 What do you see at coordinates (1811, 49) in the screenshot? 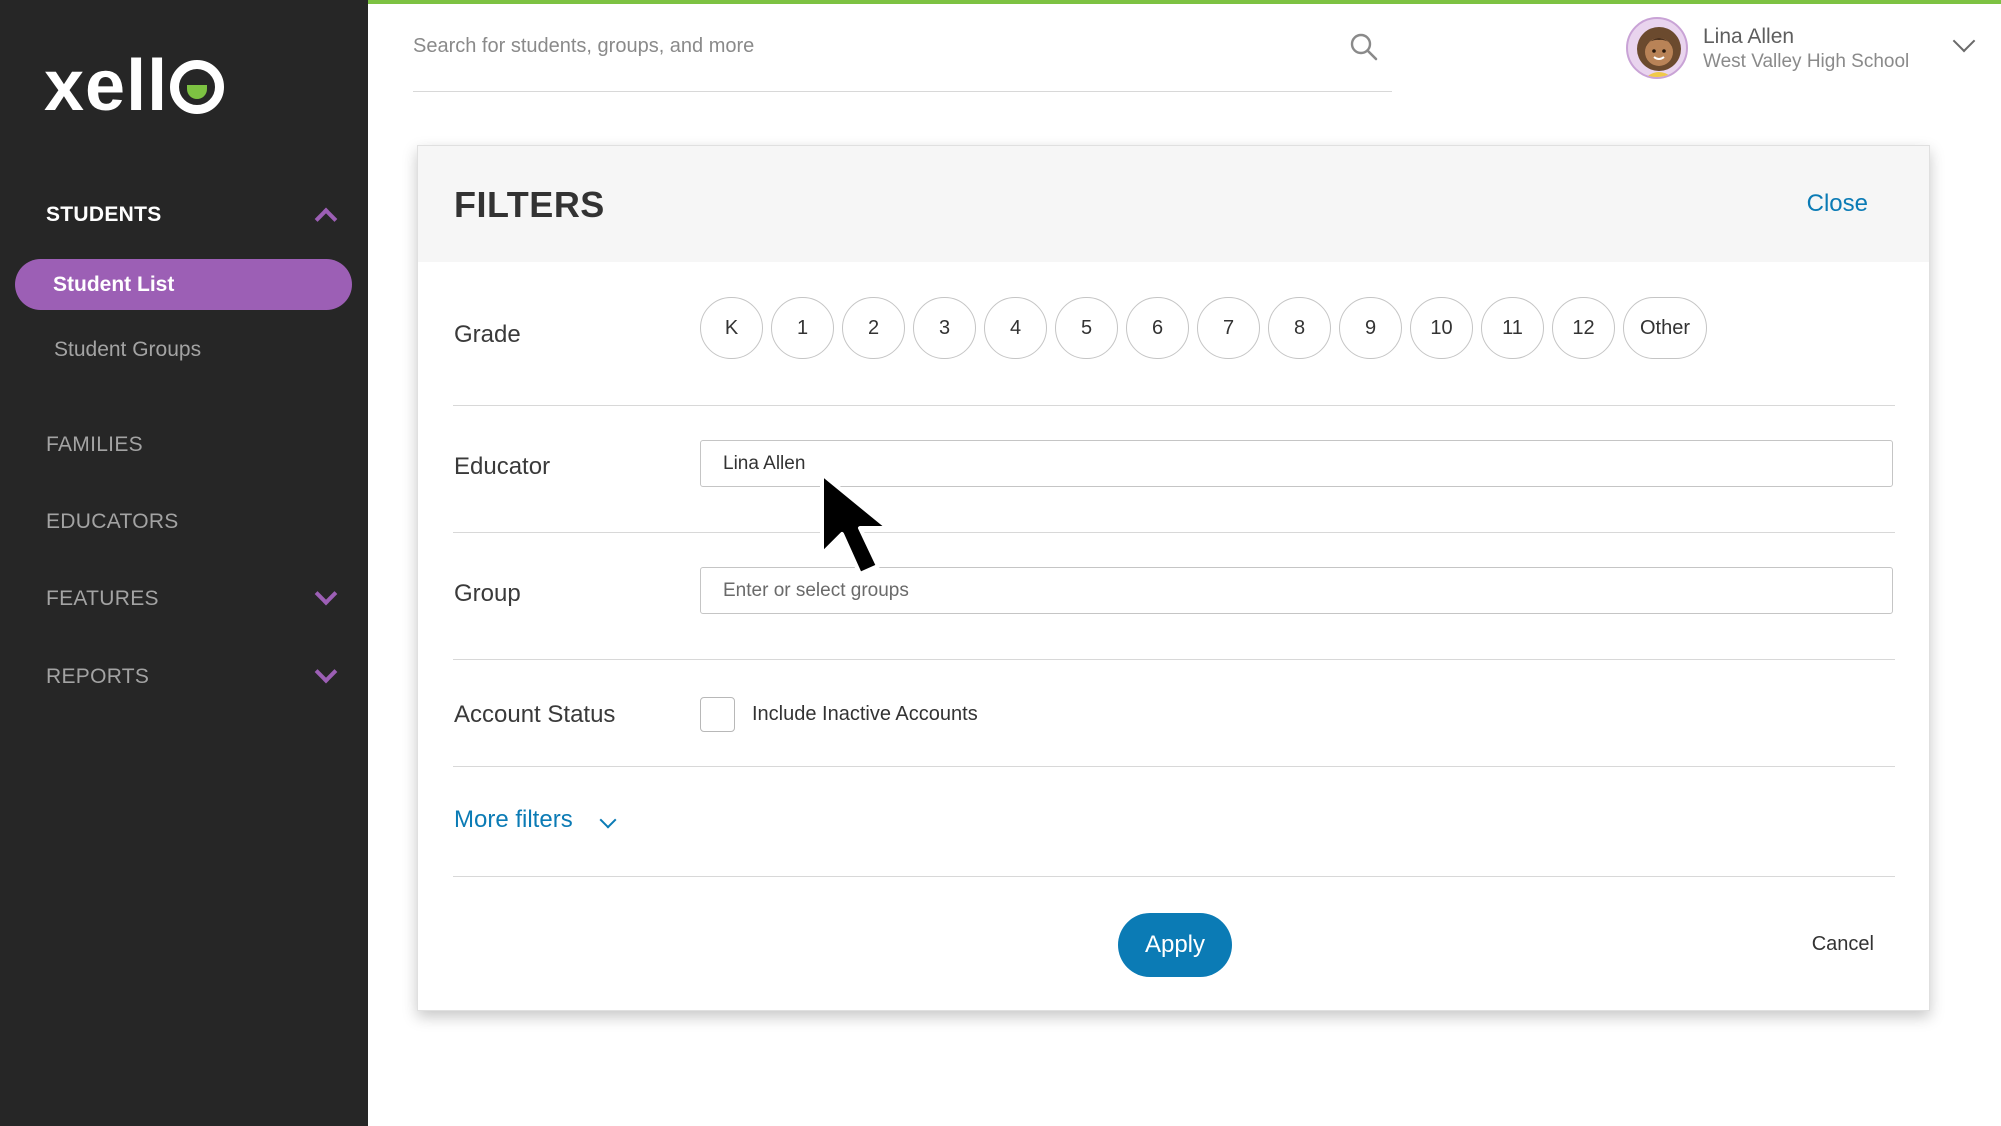
I see `user-menu: Lina Allen West Valley High School` at bounding box center [1811, 49].